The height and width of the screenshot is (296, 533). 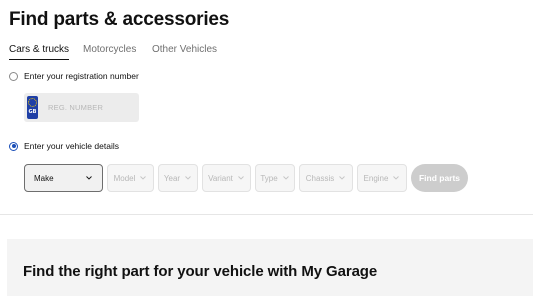 What do you see at coordinates (439, 178) in the screenshot?
I see `find-parts-button: Find parts` at bounding box center [439, 178].